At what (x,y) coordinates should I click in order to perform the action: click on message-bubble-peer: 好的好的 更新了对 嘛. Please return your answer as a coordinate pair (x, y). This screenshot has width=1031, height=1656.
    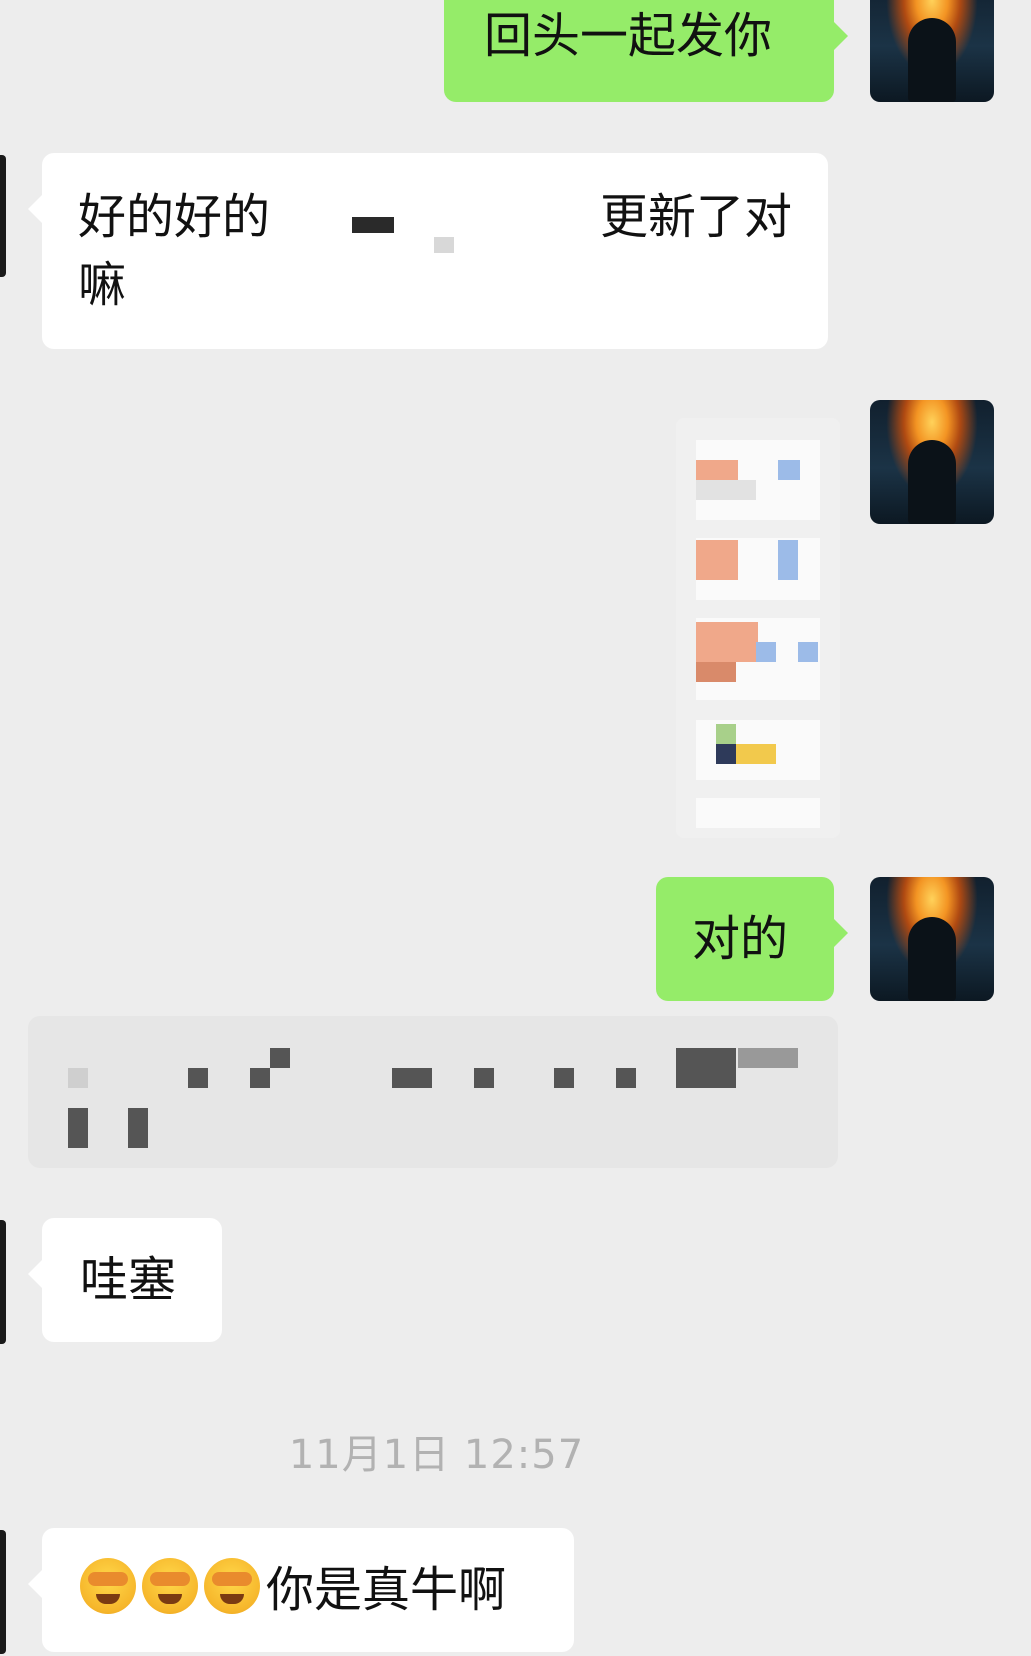
    Looking at the image, I should click on (428, 251).